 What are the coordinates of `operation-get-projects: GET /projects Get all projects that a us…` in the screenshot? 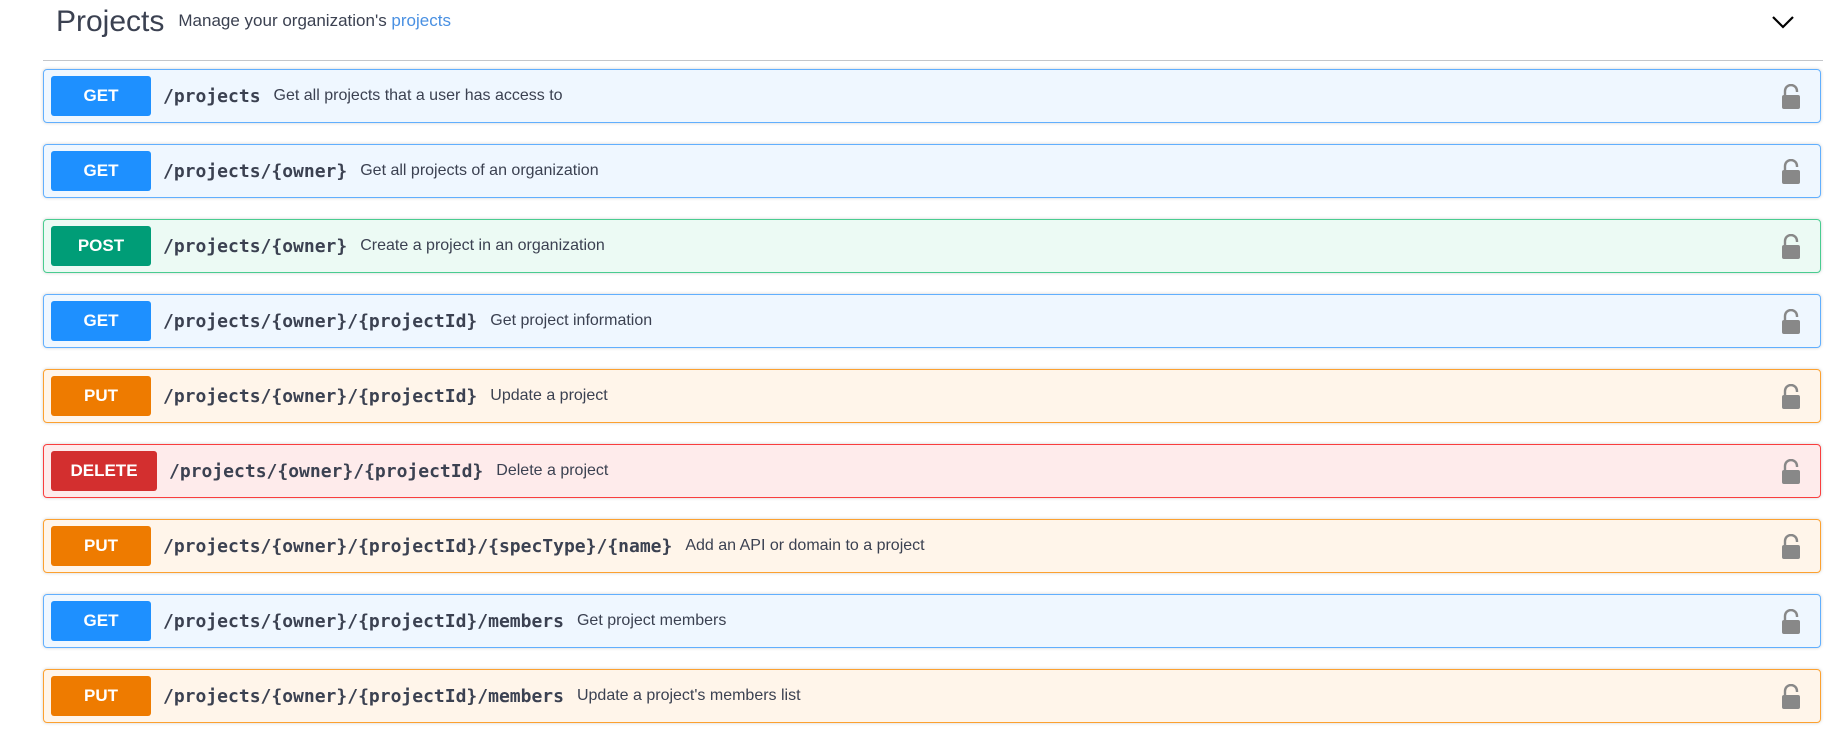 It's located at (932, 96).